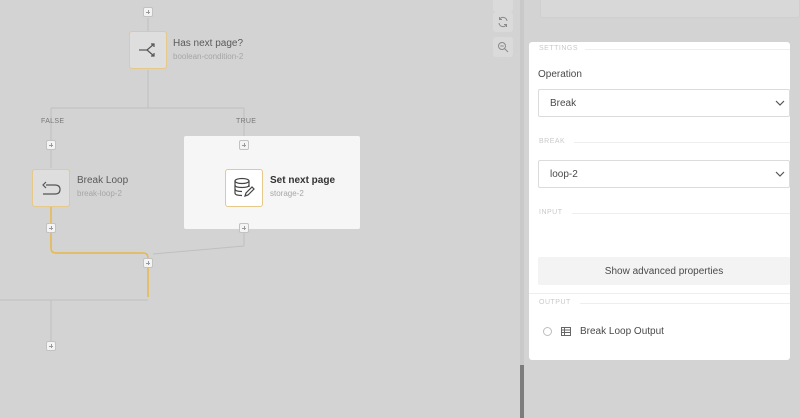 The width and height of the screenshot is (800, 418). I want to click on selected-path, so click(99, 252).